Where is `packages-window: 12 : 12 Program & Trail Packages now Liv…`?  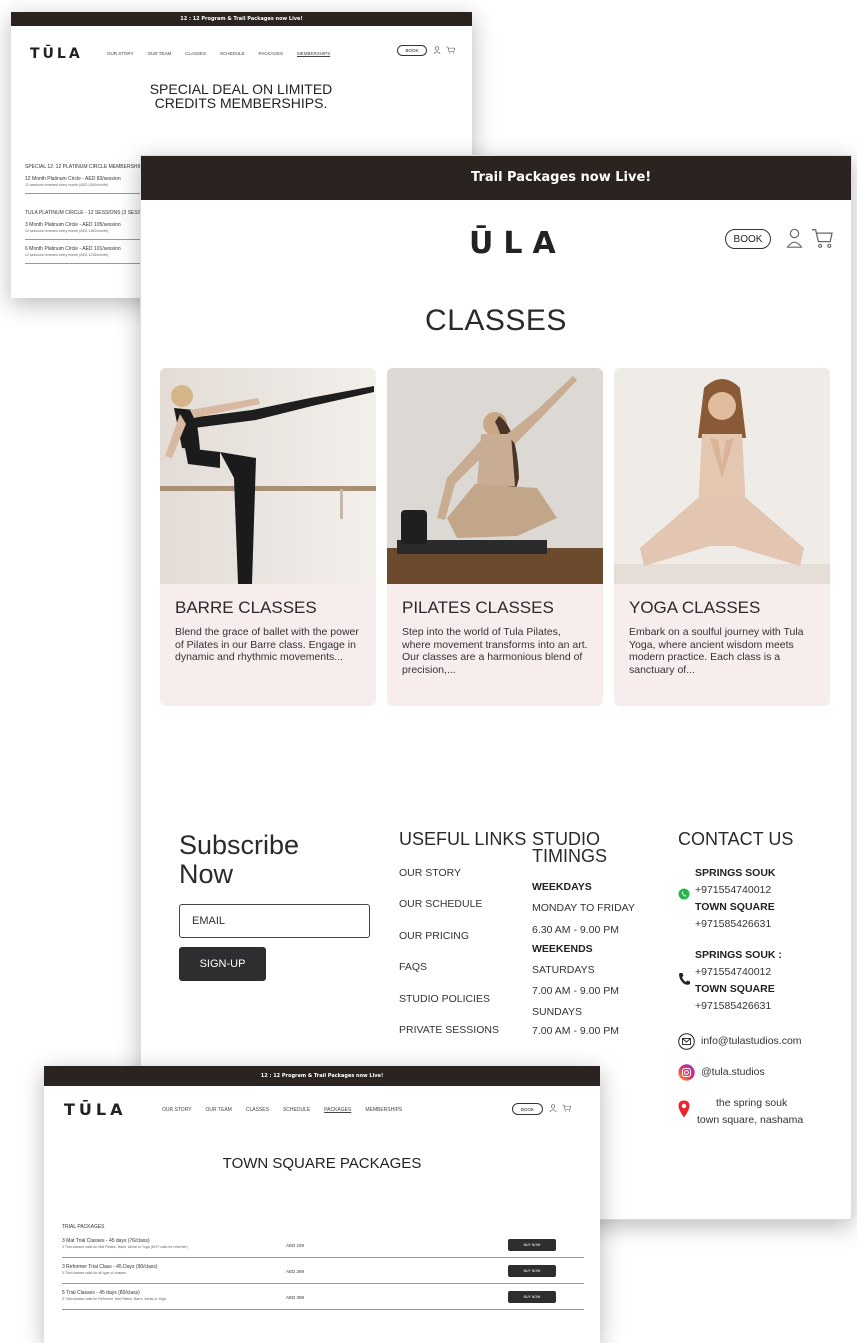
packages-window: 12 : 12 Program & Trail Packages now Liv… is located at coordinates (322, 1204).